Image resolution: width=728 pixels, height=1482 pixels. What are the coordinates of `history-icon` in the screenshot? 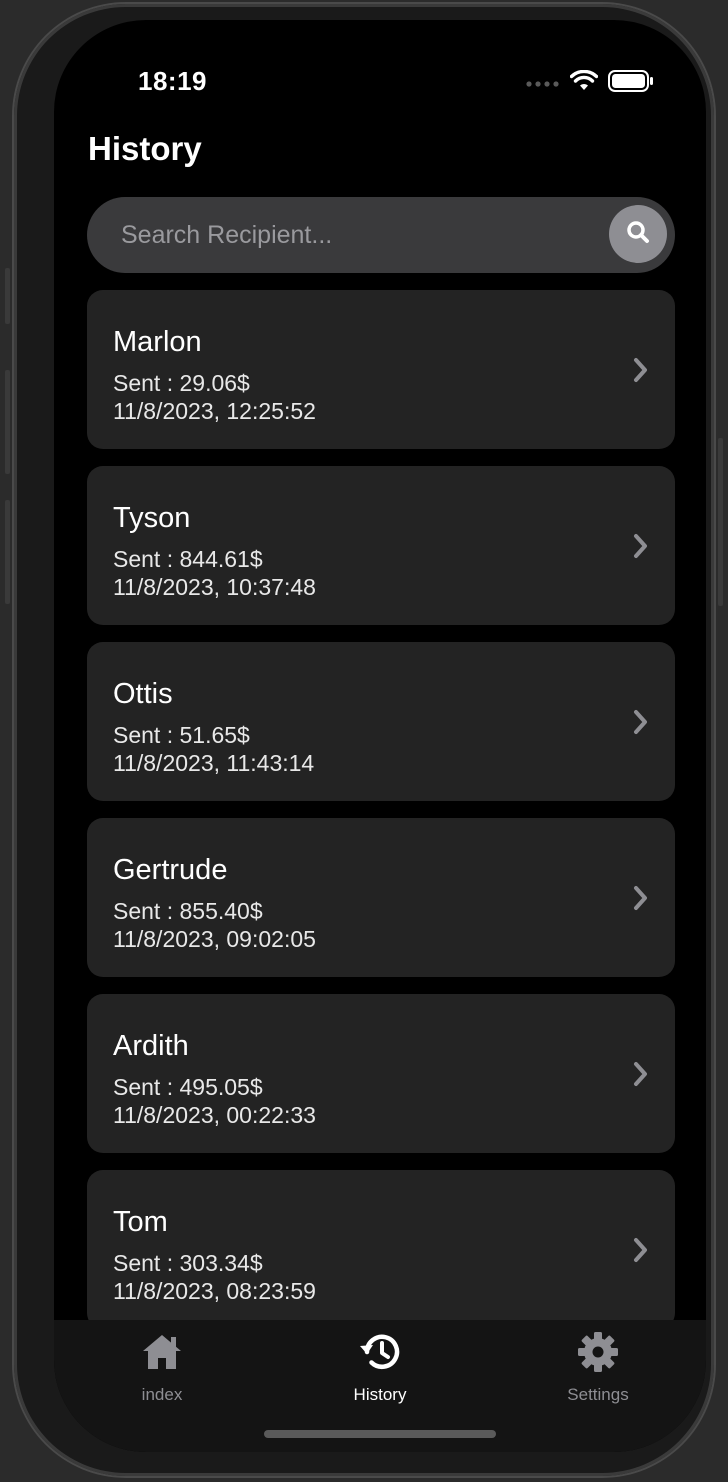 It's located at (380, 1354).